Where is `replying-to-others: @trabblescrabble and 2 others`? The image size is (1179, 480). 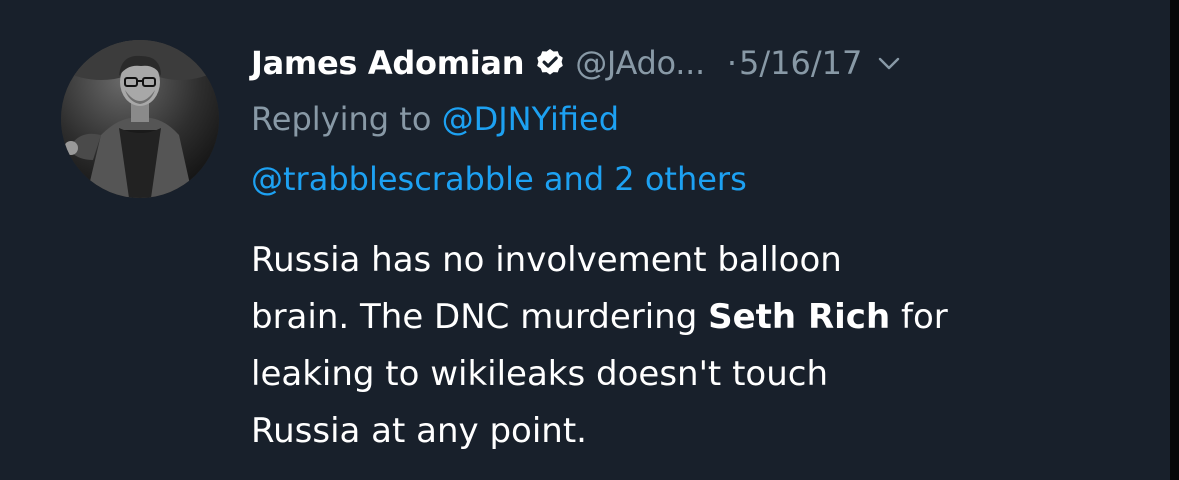 replying-to-others: @trabblescrabble and 2 others is located at coordinates (499, 179).